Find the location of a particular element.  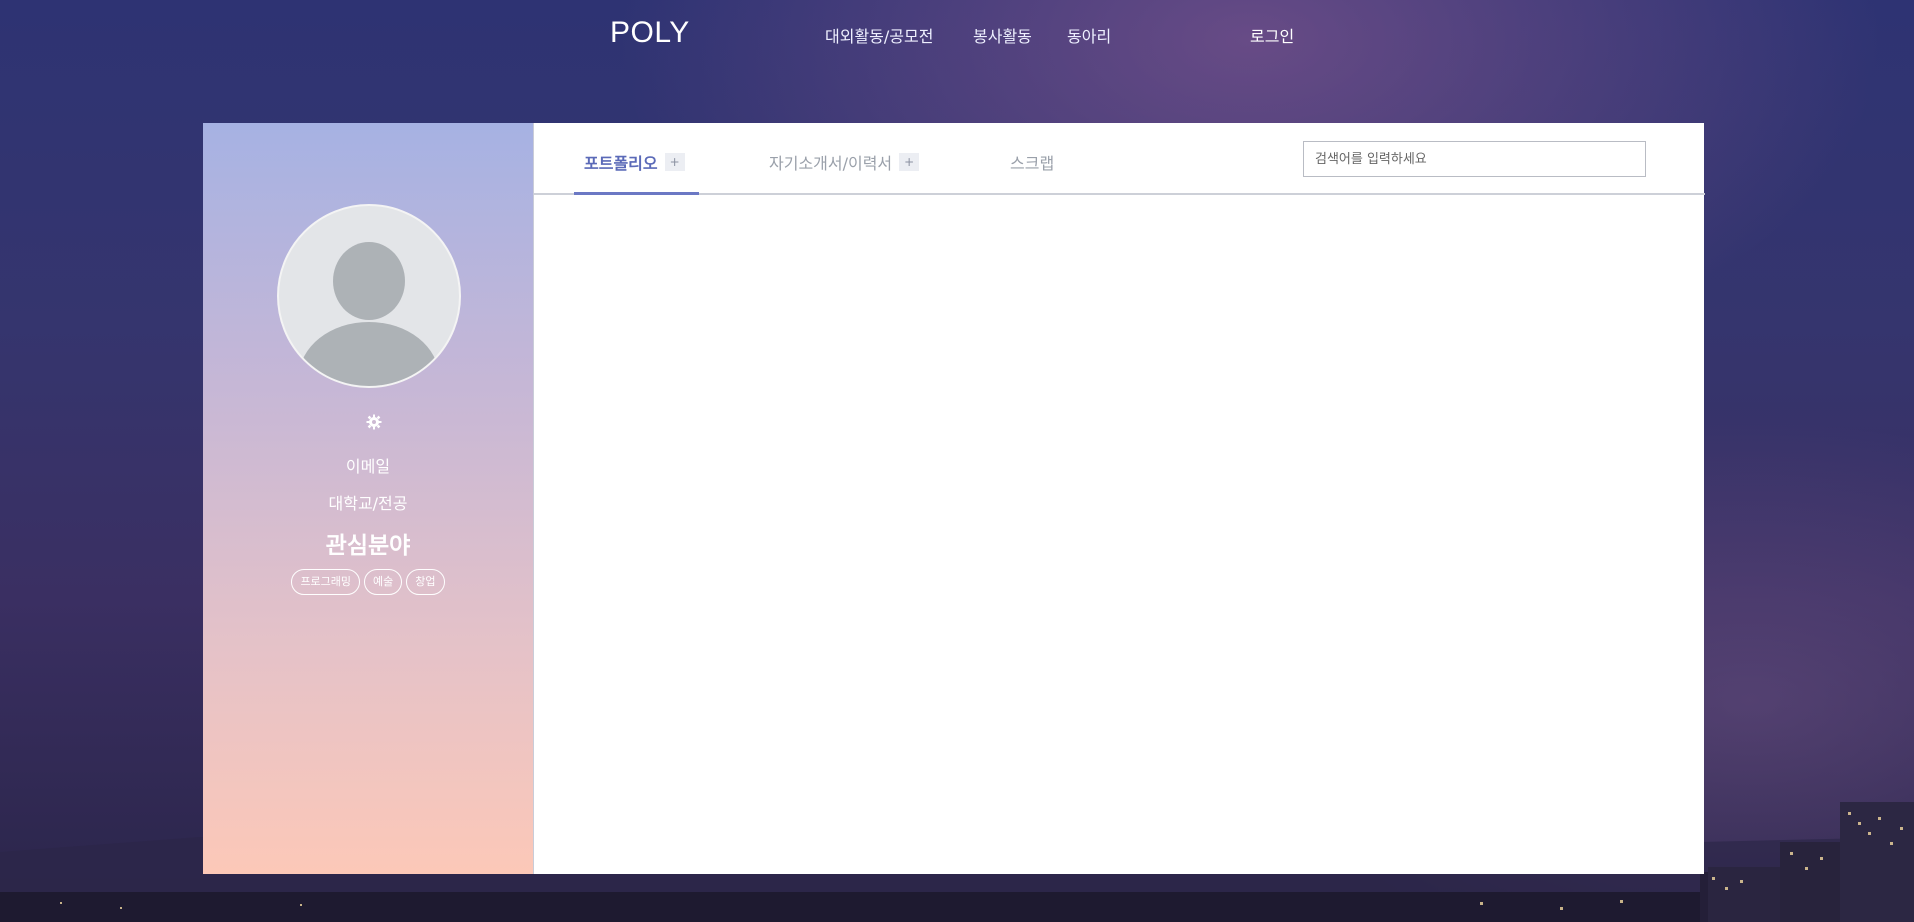

avatar-body is located at coordinates (369, 354).